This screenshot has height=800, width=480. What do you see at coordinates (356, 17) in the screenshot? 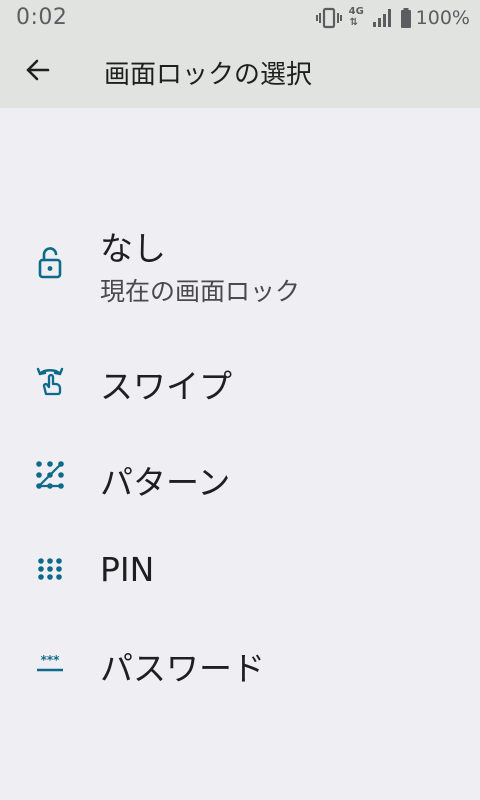
I see `network-4g-icon: 4G ⇅` at bounding box center [356, 17].